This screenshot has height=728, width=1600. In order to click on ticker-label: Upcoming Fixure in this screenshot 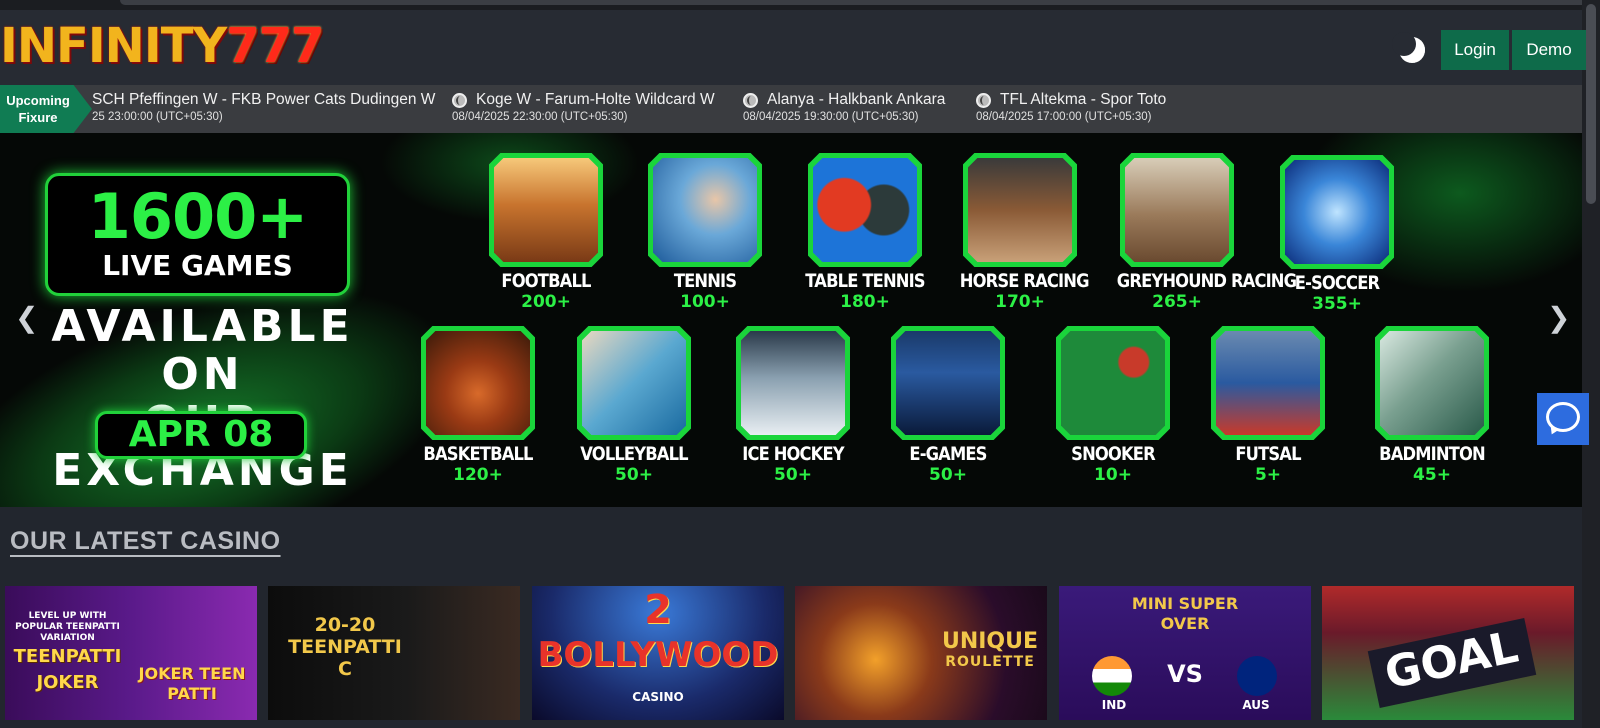, I will do `click(46, 109)`.